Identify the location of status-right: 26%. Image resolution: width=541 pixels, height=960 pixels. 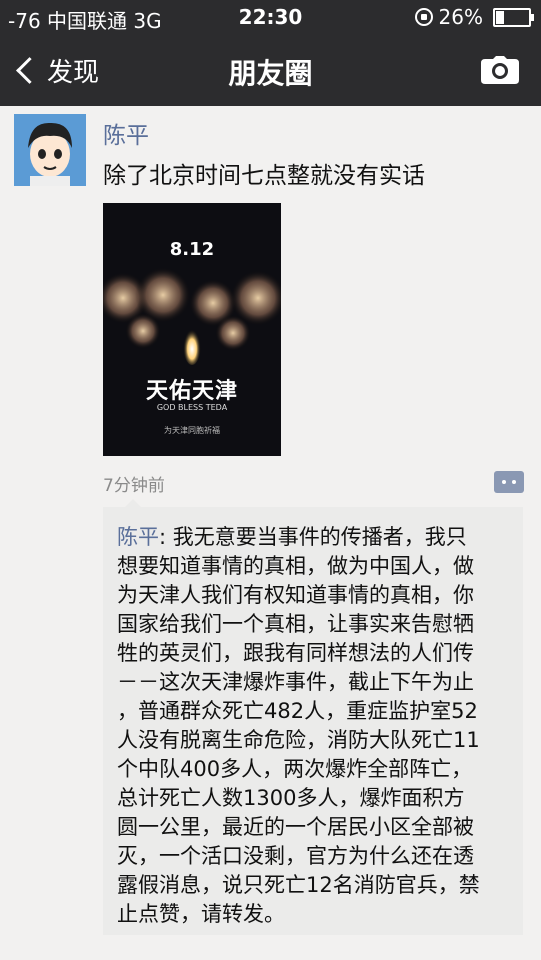
(474, 17).